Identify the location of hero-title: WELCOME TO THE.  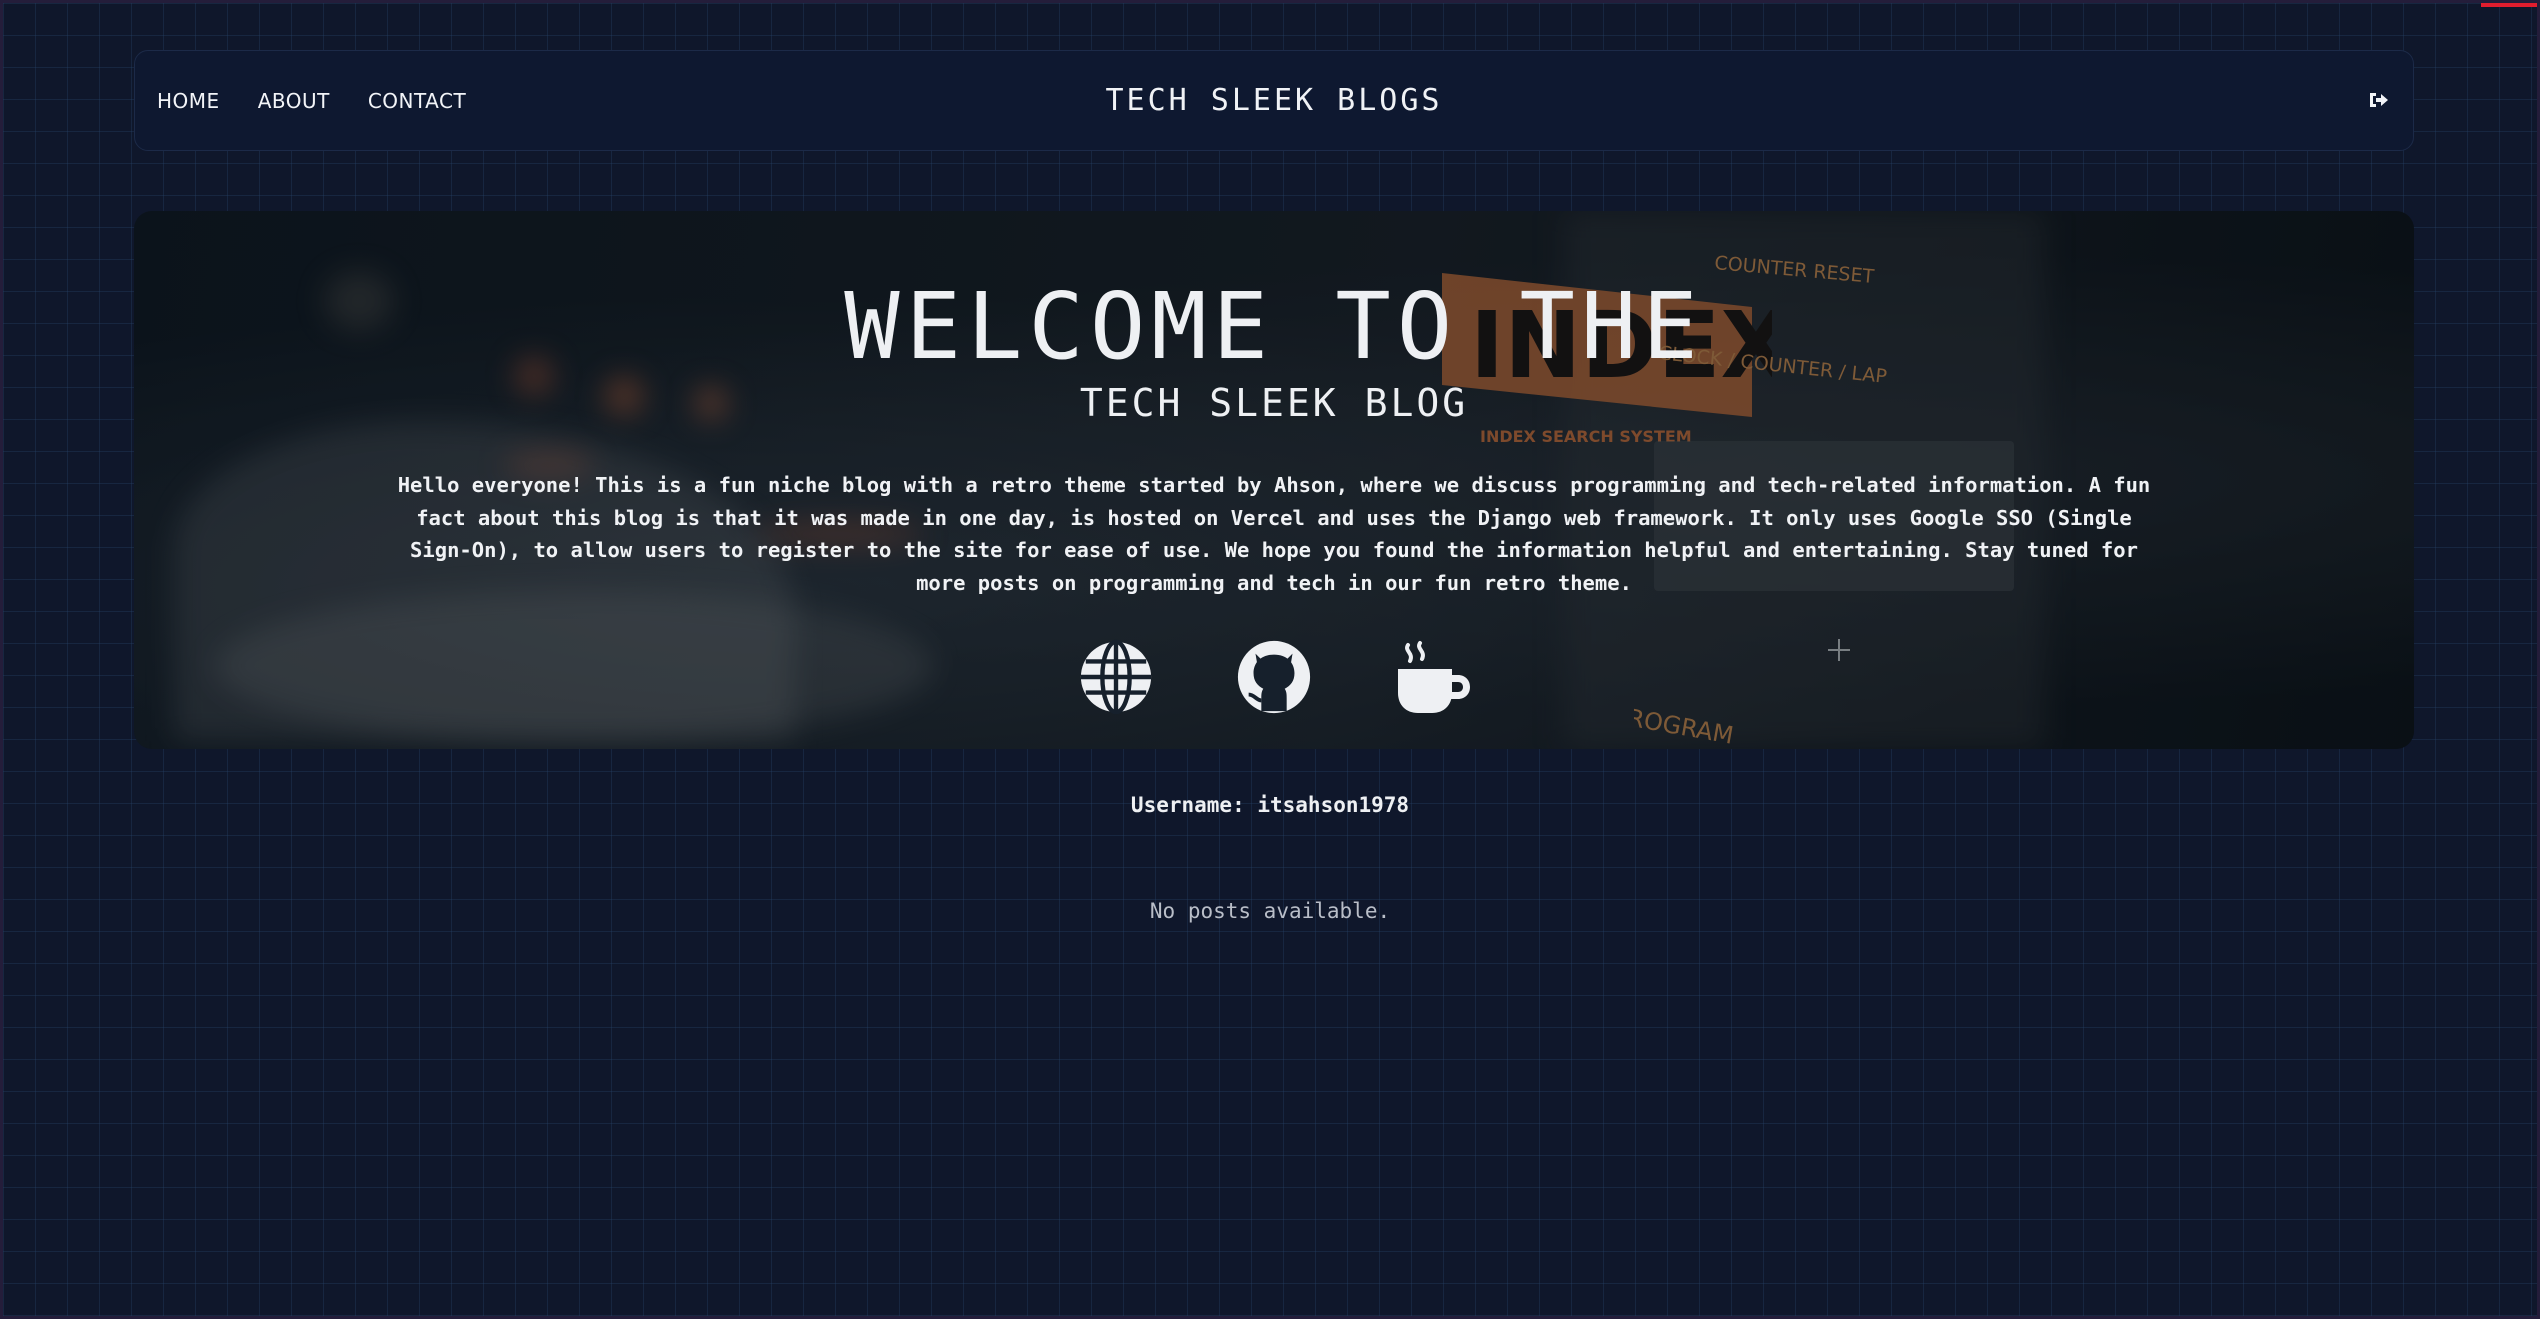
(1274, 326).